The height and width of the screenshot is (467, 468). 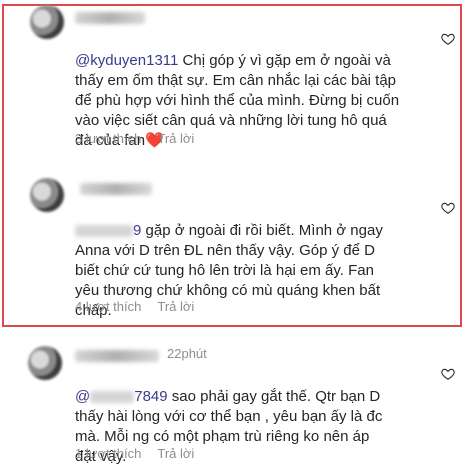 I want to click on likes-count: 4 lượt thích, so click(x=108, y=306).